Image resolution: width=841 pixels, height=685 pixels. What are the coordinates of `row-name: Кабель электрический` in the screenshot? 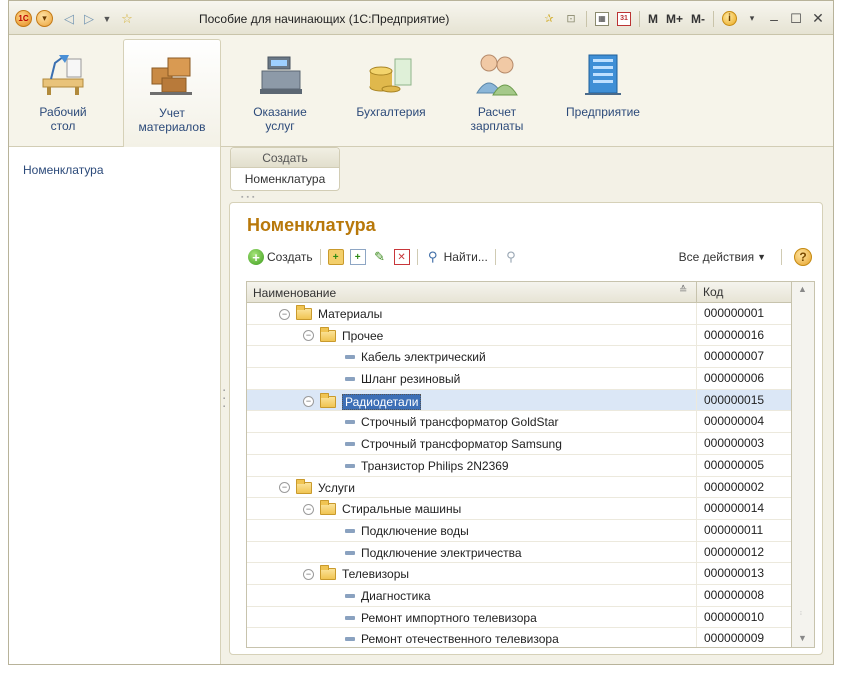 It's located at (423, 357).